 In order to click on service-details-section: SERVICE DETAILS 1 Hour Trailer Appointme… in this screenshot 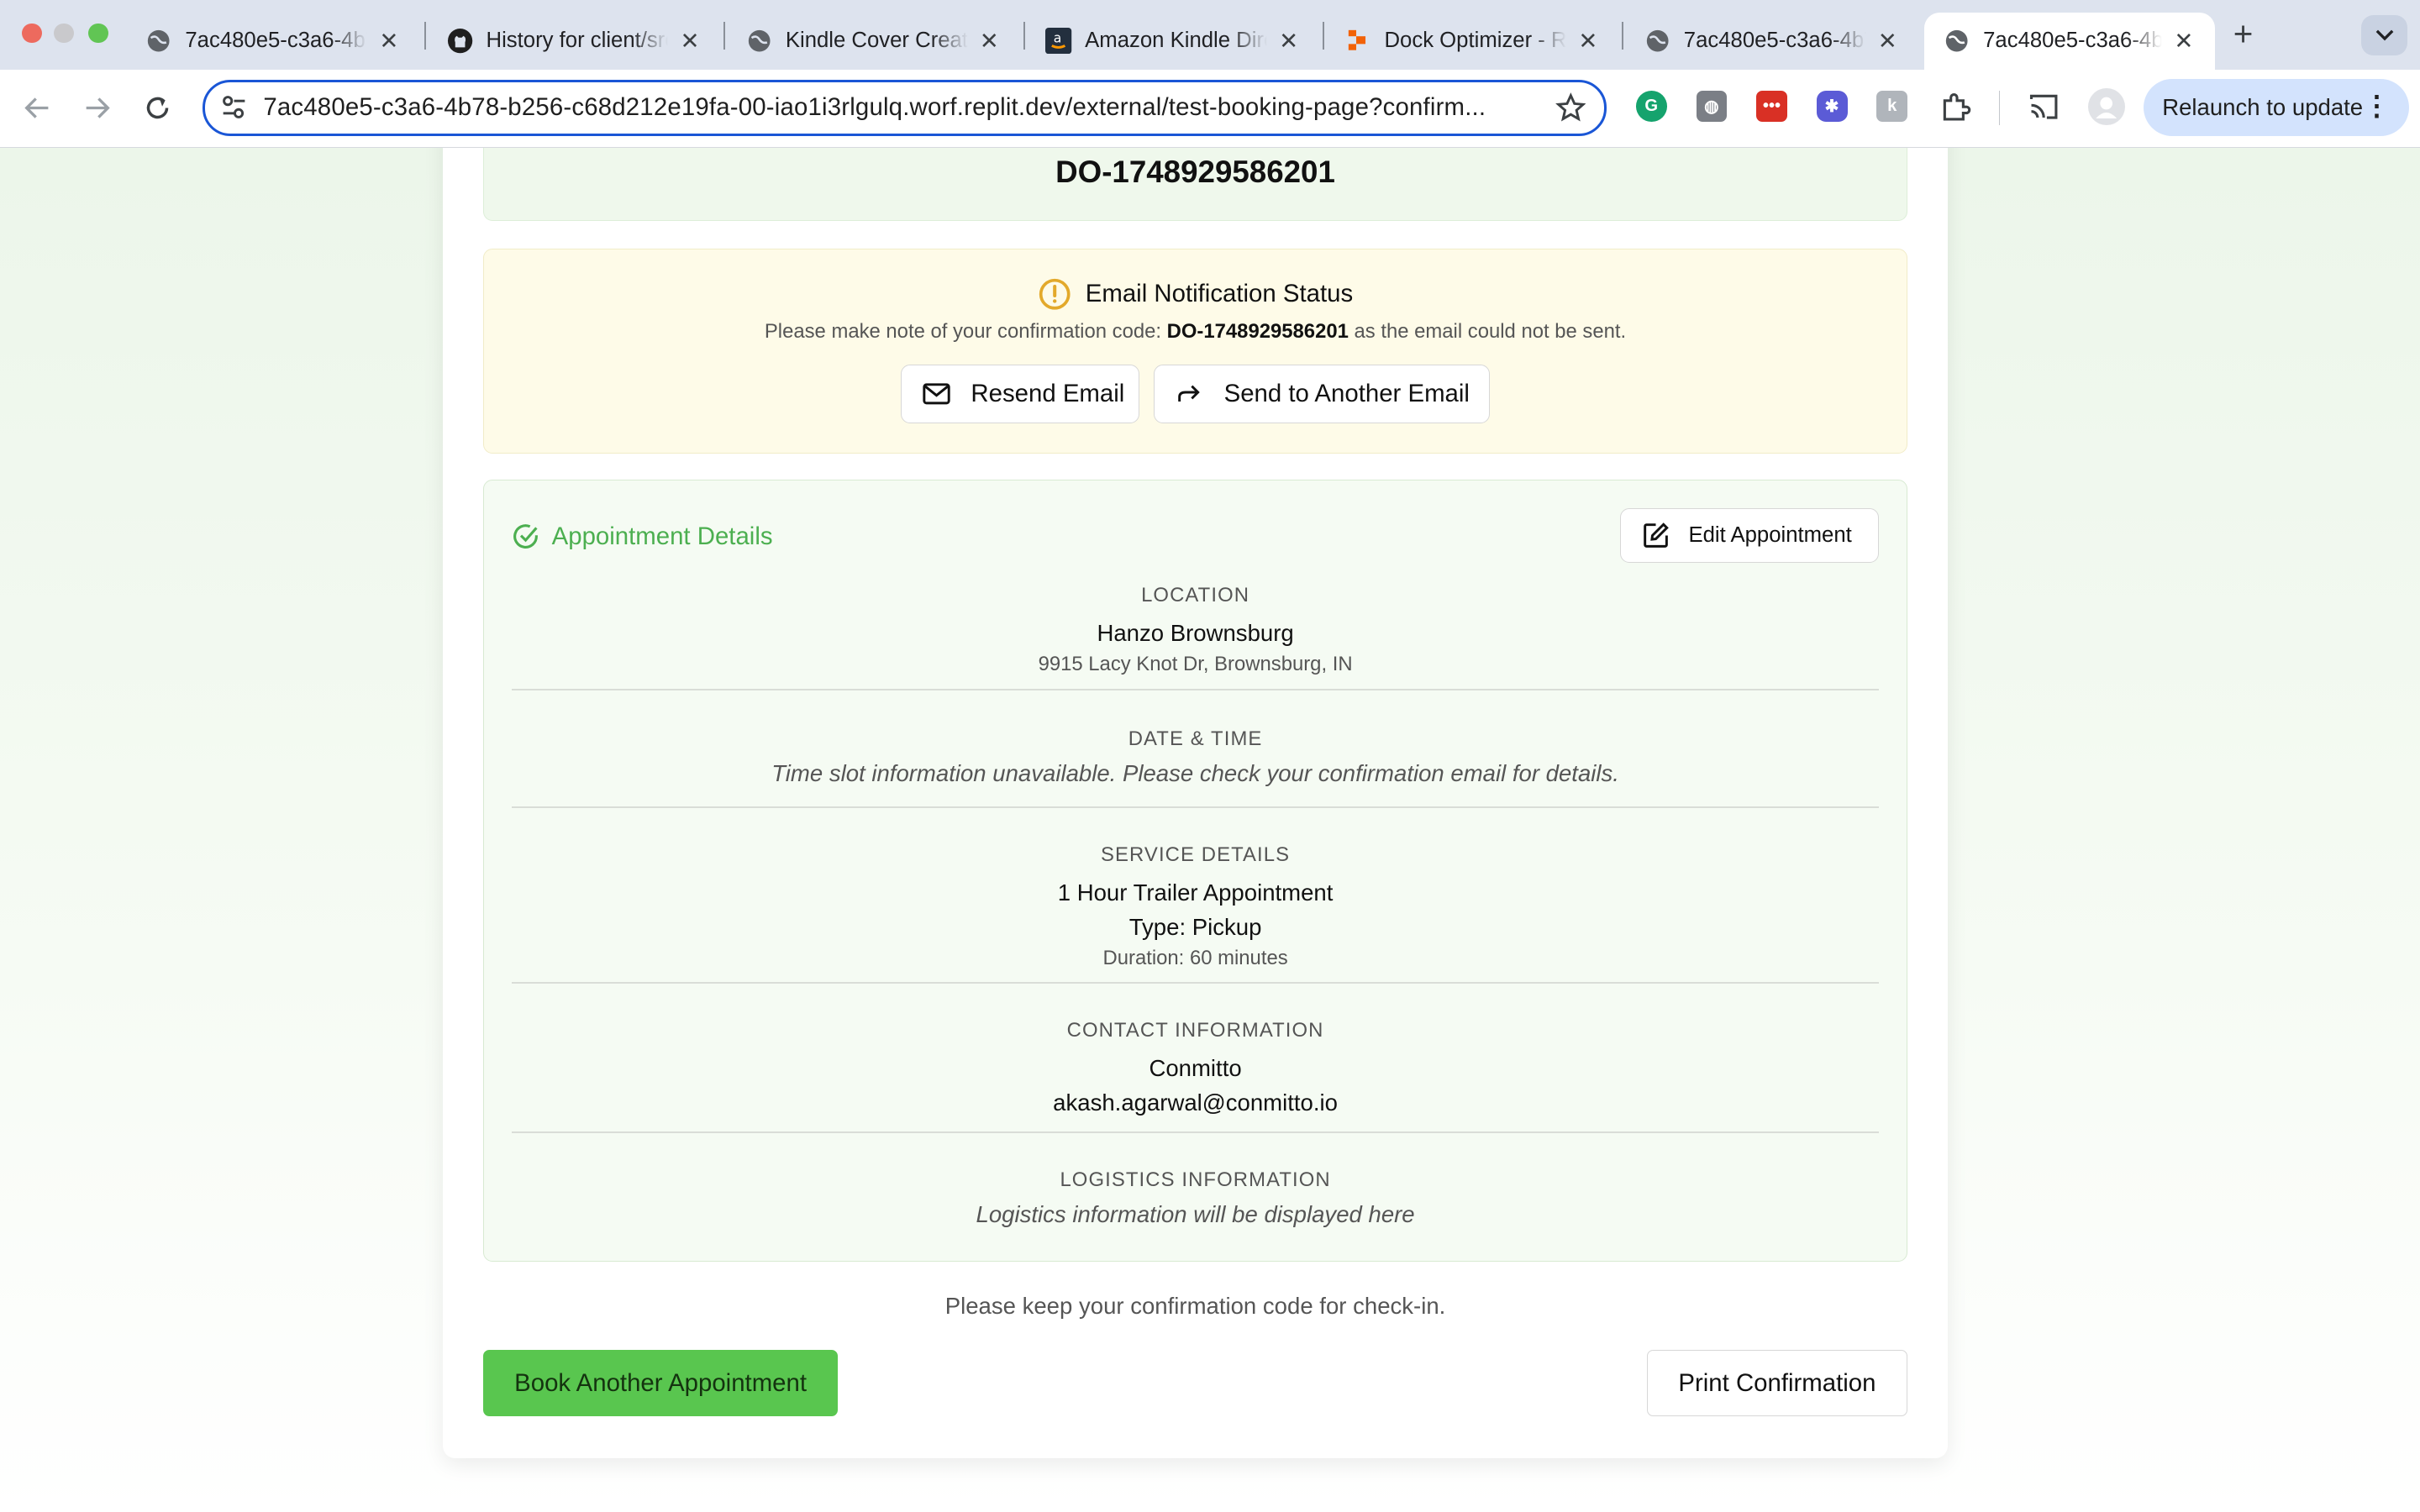, I will do `click(1195, 906)`.